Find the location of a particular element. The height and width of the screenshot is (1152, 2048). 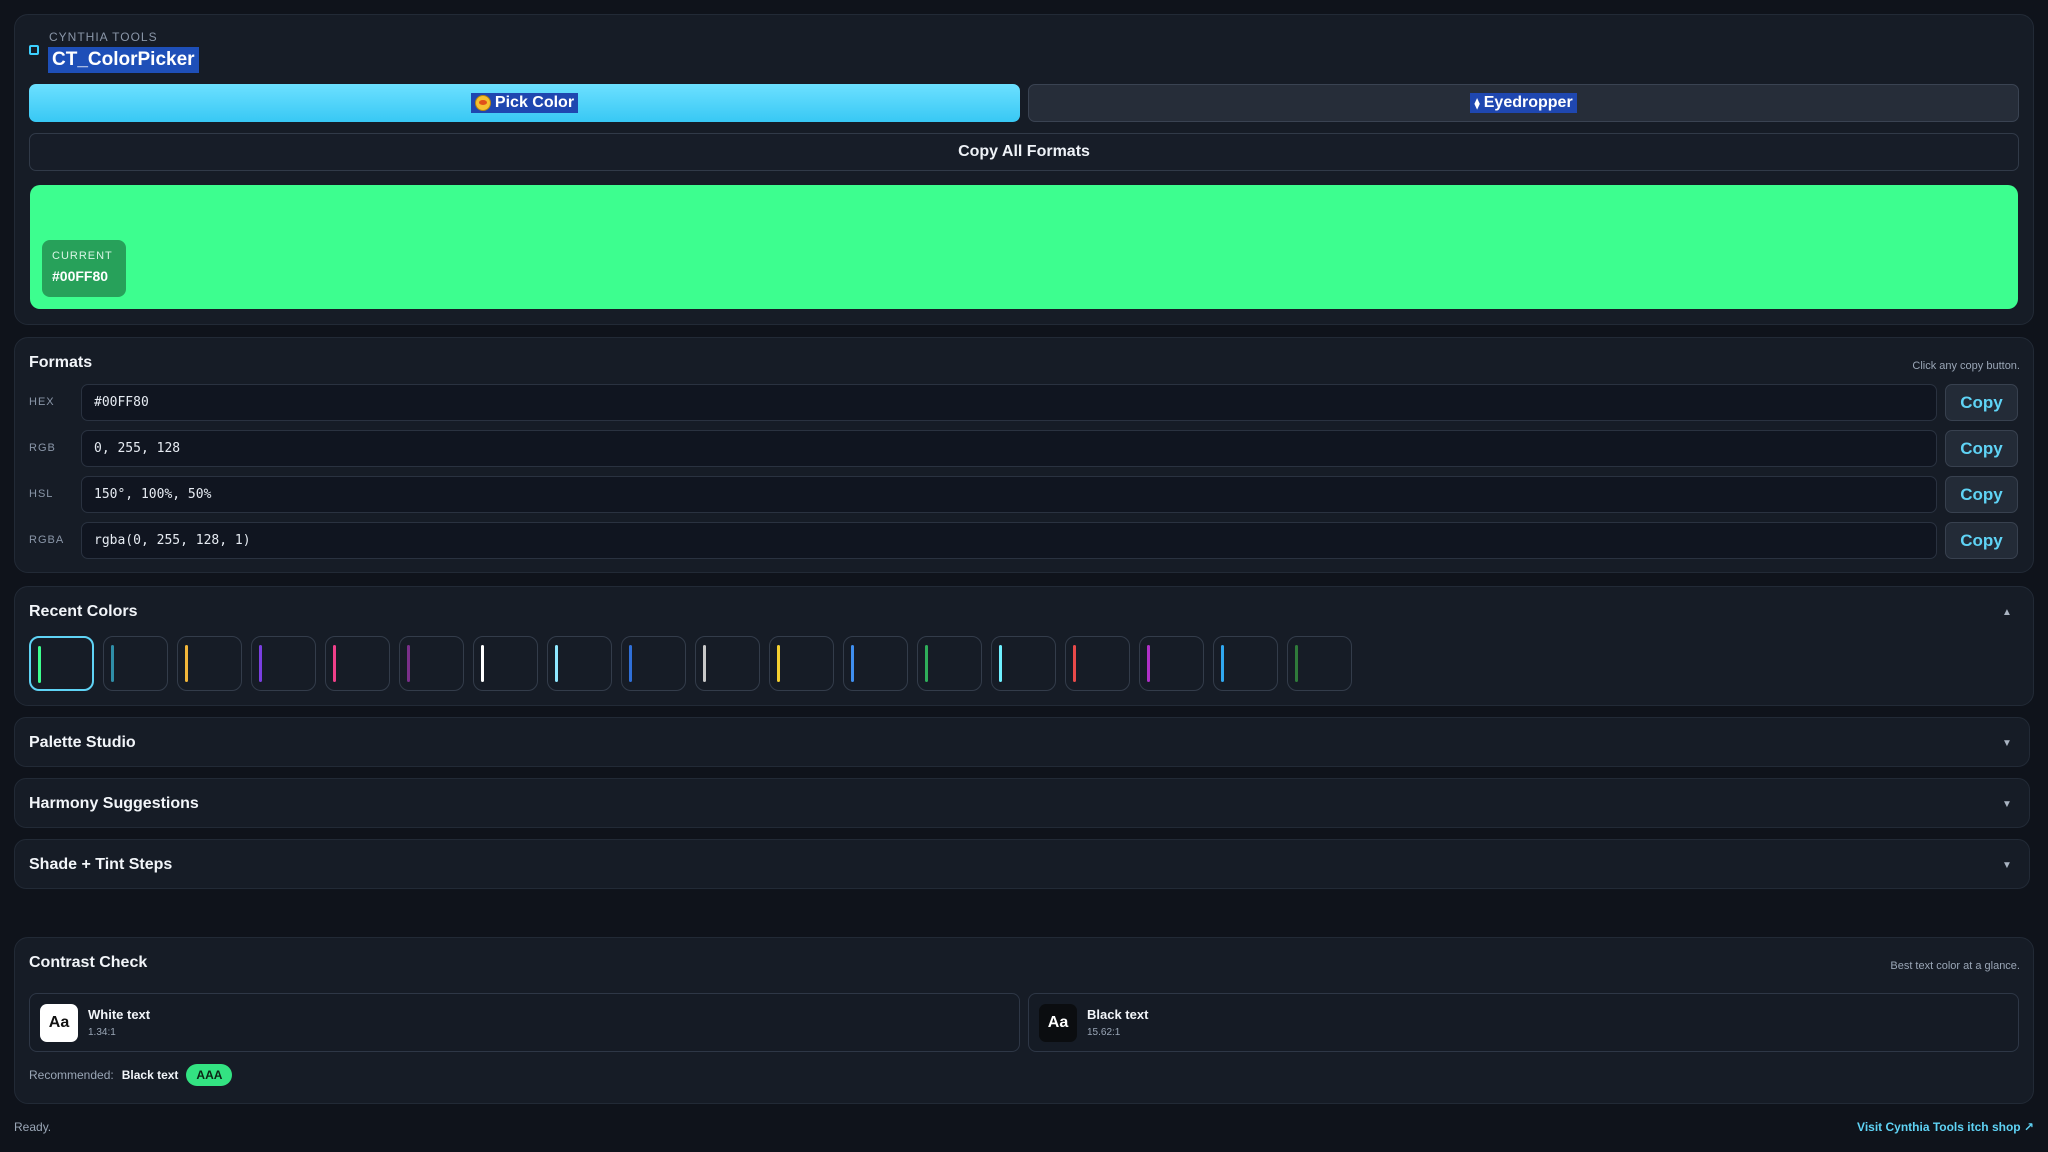

copy-hsl-button: Copy is located at coordinates (1981, 494).